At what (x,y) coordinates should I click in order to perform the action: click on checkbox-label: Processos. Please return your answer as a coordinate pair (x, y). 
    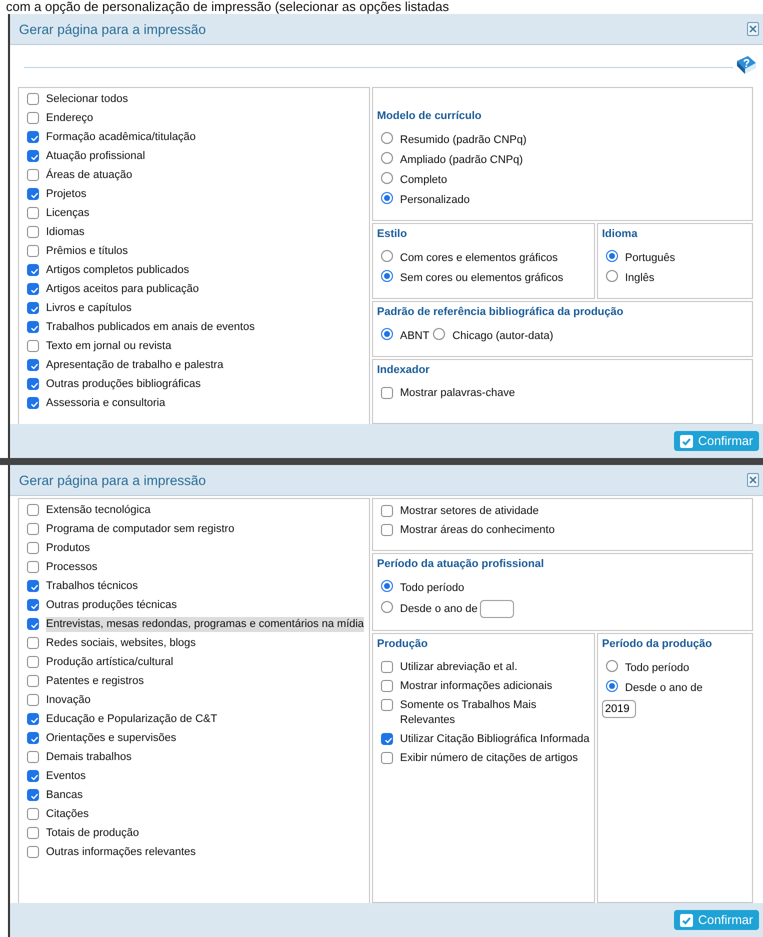
    Looking at the image, I should click on (72, 567).